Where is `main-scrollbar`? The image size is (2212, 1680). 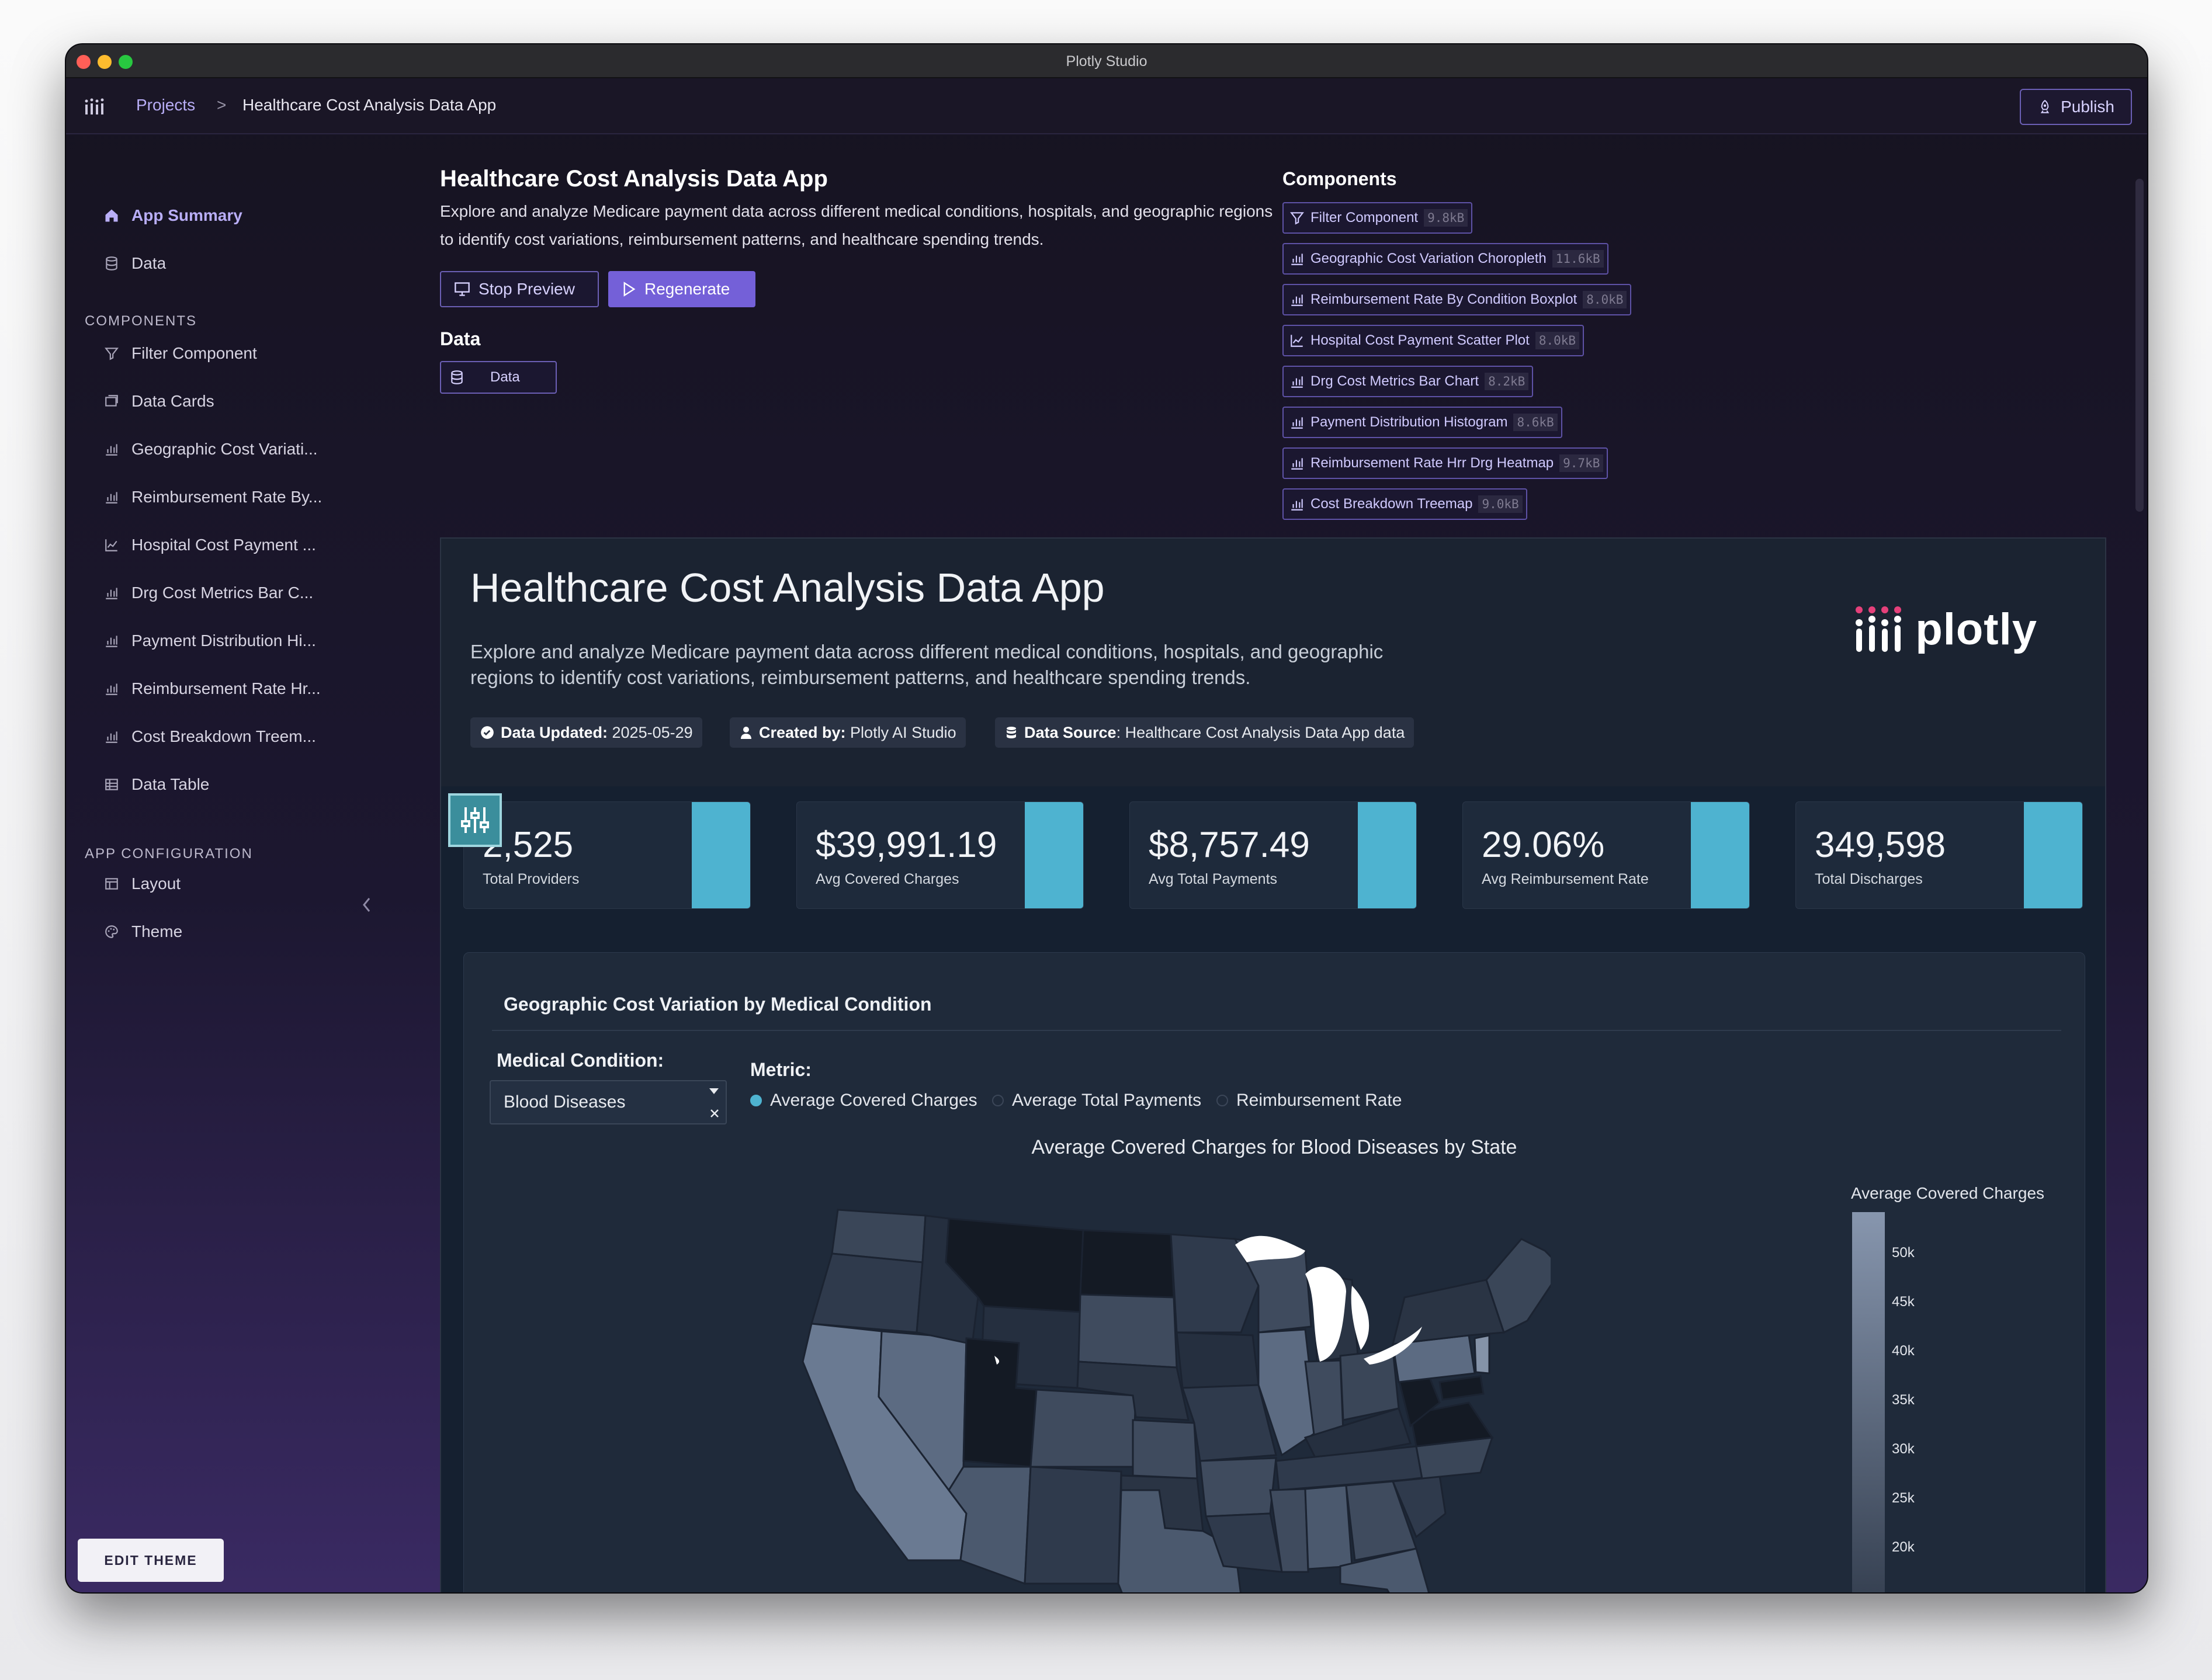 main-scrollbar is located at coordinates (2139, 345).